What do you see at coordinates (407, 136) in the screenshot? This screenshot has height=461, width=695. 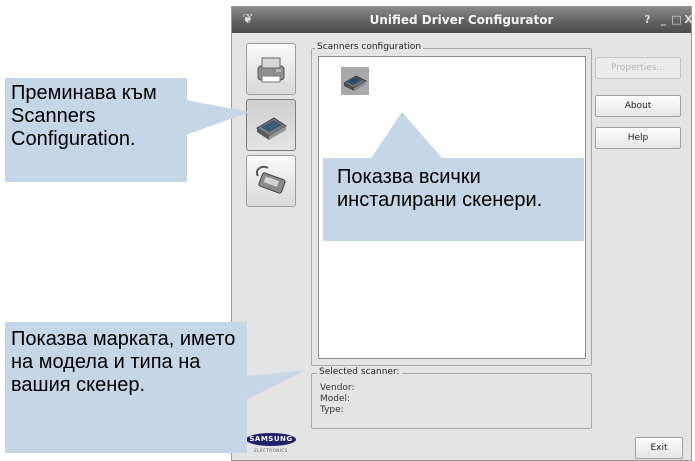 I see `callout-pointer-list` at bounding box center [407, 136].